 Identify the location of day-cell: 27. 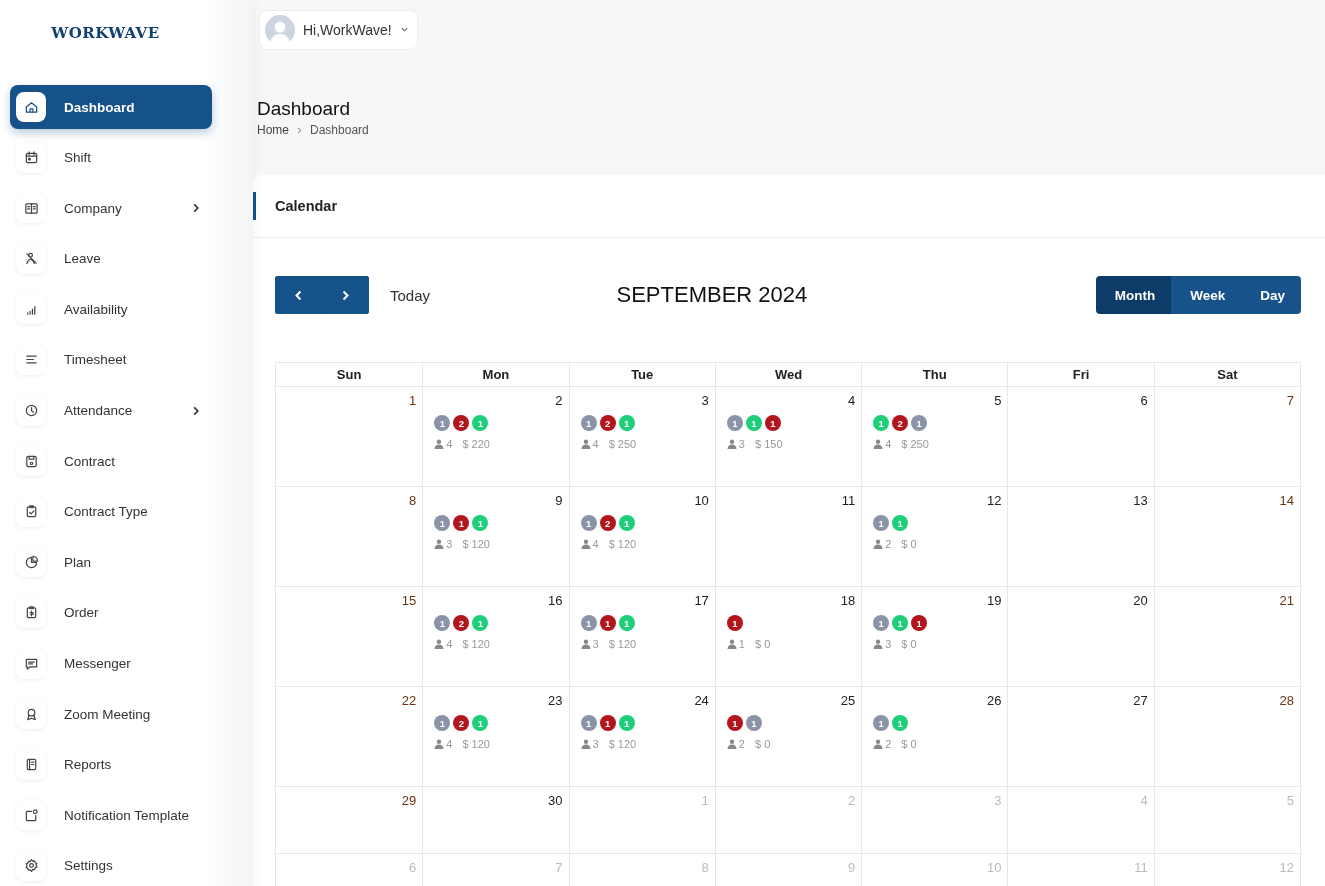
(1080, 736).